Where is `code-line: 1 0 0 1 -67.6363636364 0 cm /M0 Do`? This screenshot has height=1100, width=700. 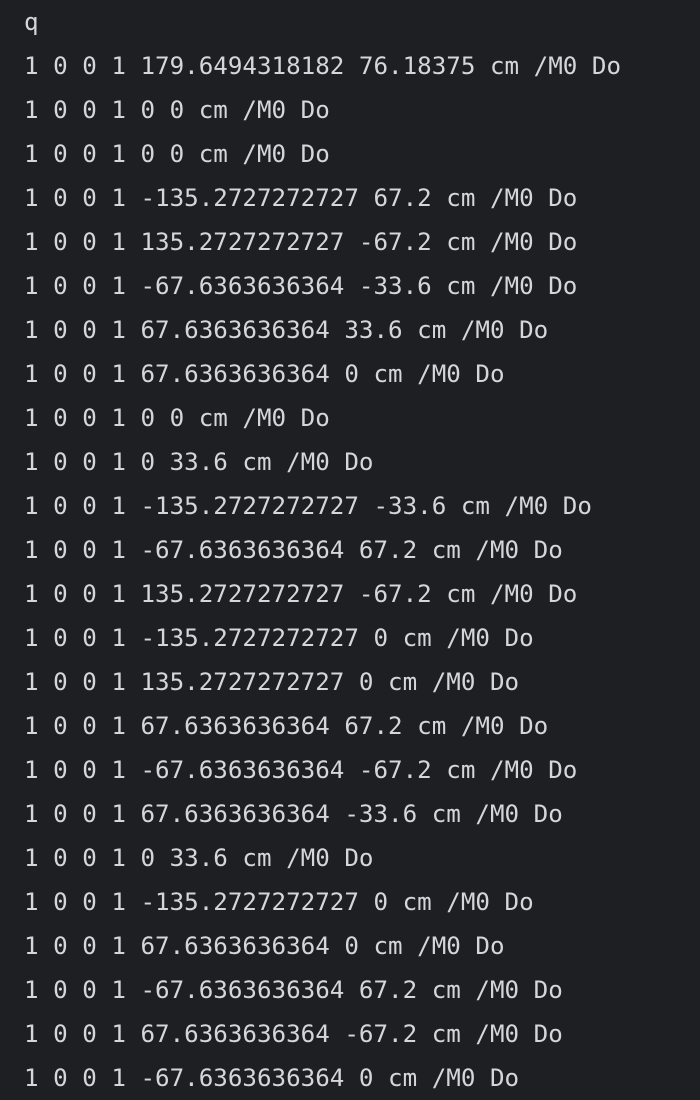
code-line: 1 0 0 1 -67.6363636364 0 cm /M0 Do is located at coordinates (350, 1078).